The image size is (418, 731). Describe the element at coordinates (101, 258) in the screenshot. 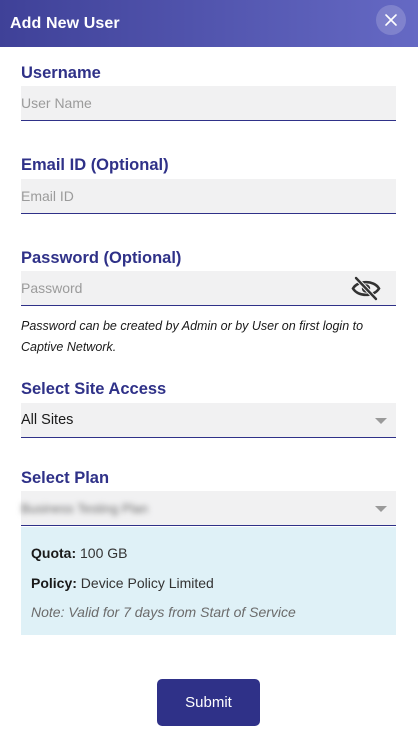

I see `password-label: Password (Optional)` at that location.